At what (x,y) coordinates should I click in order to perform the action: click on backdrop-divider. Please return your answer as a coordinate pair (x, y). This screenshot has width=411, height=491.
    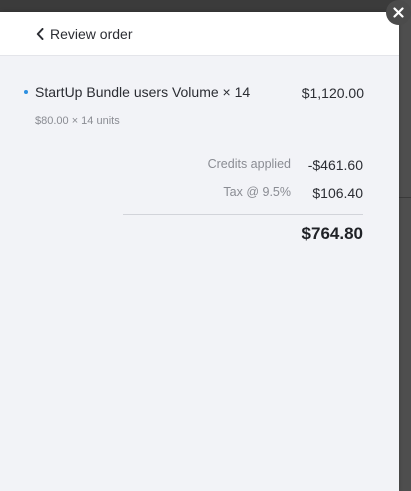
    Looking at the image, I should click on (405, 197).